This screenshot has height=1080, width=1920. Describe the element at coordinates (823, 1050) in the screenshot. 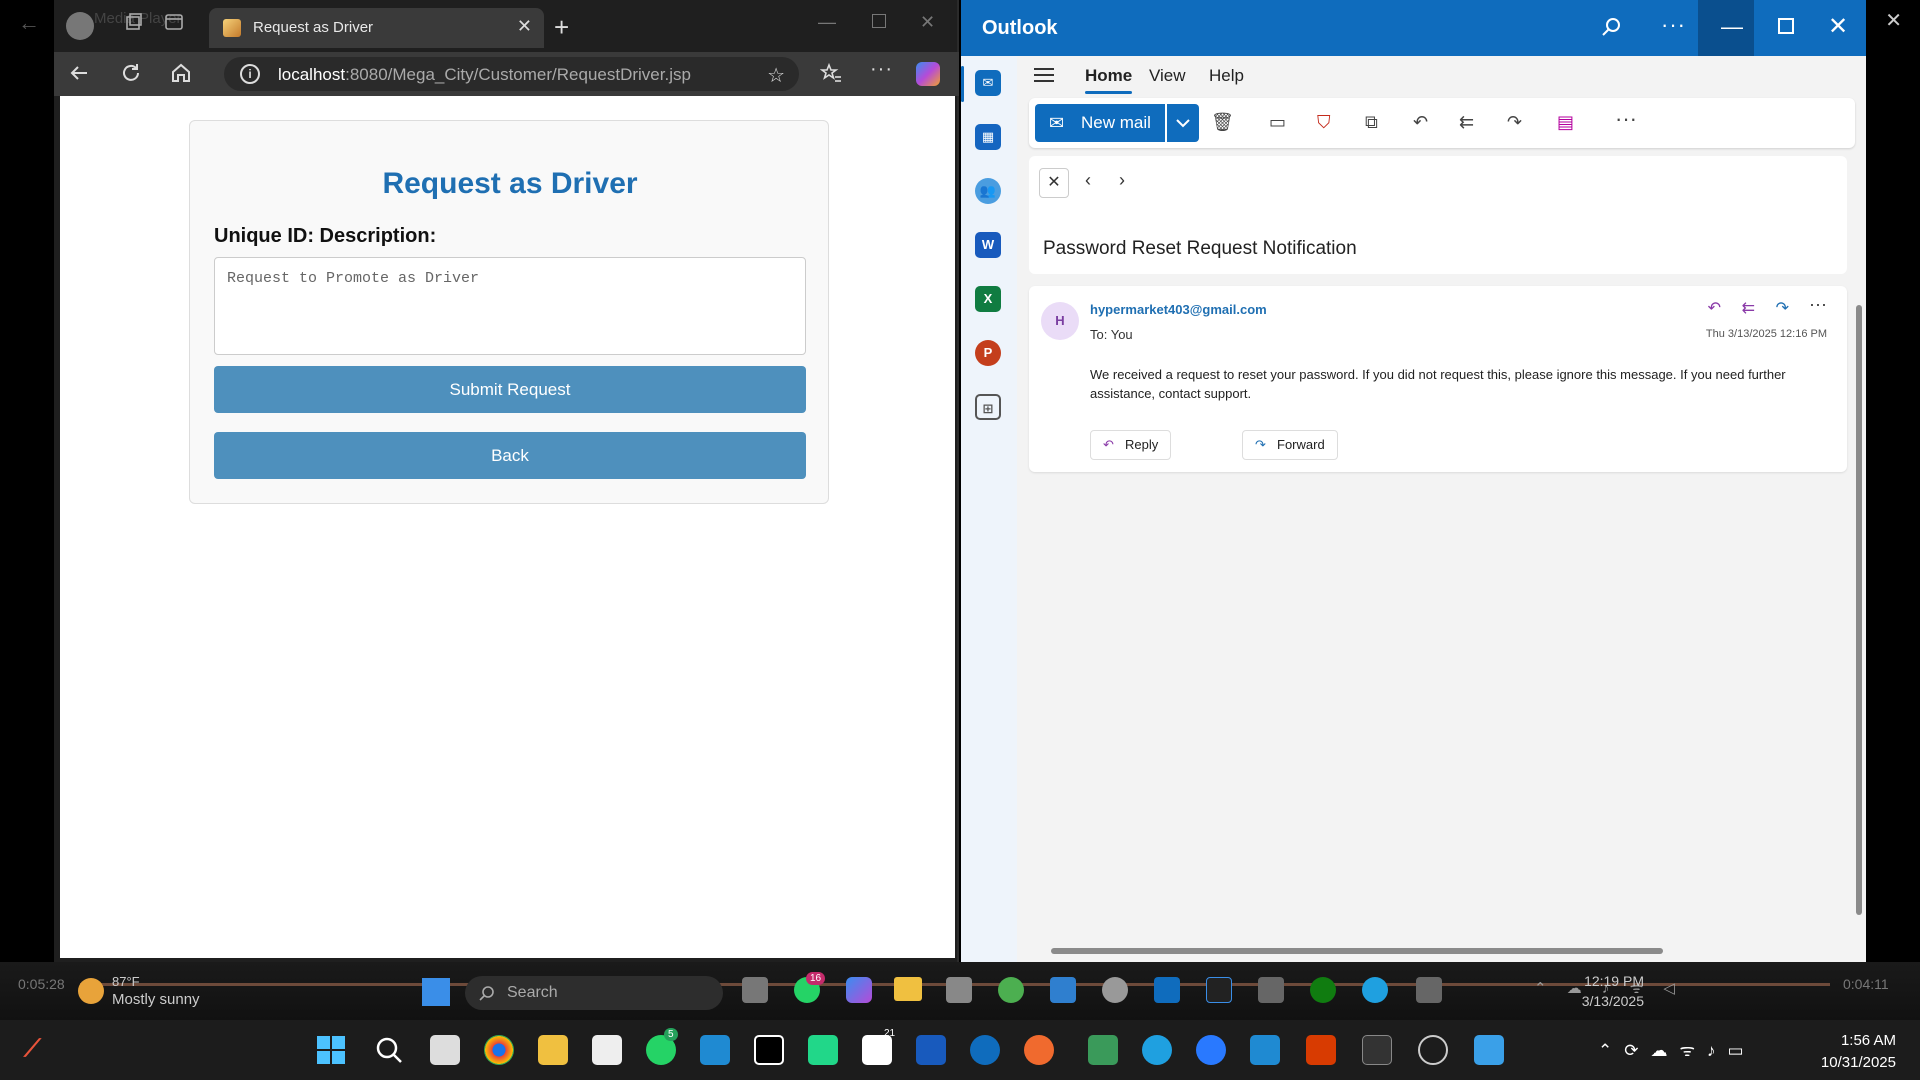

I see `pycharm-icon` at that location.